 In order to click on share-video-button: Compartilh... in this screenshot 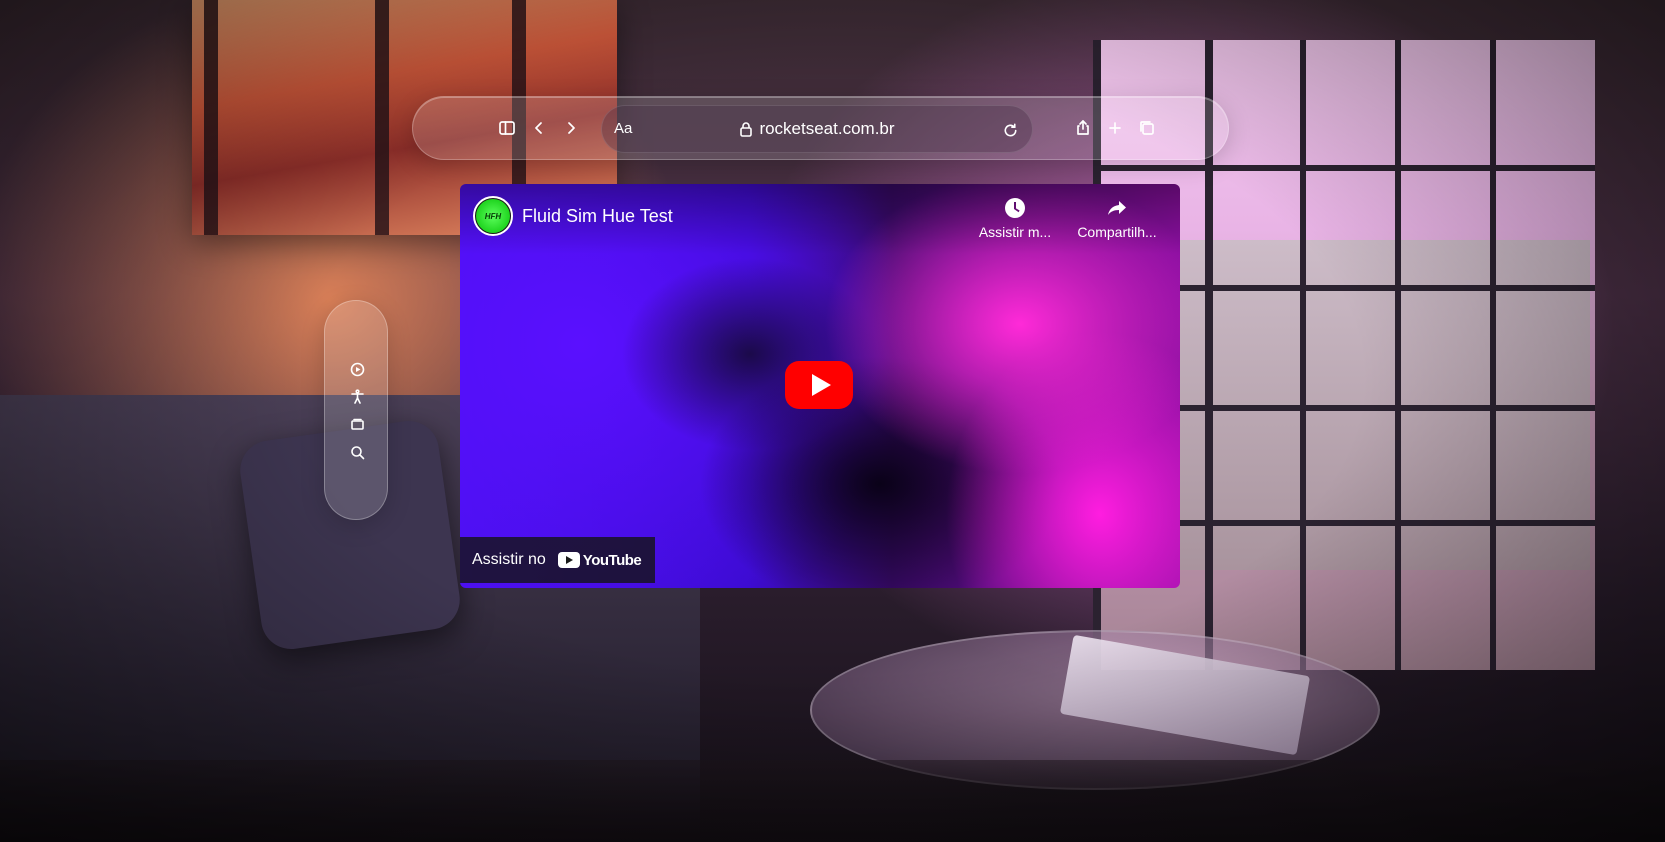, I will do `click(1117, 219)`.